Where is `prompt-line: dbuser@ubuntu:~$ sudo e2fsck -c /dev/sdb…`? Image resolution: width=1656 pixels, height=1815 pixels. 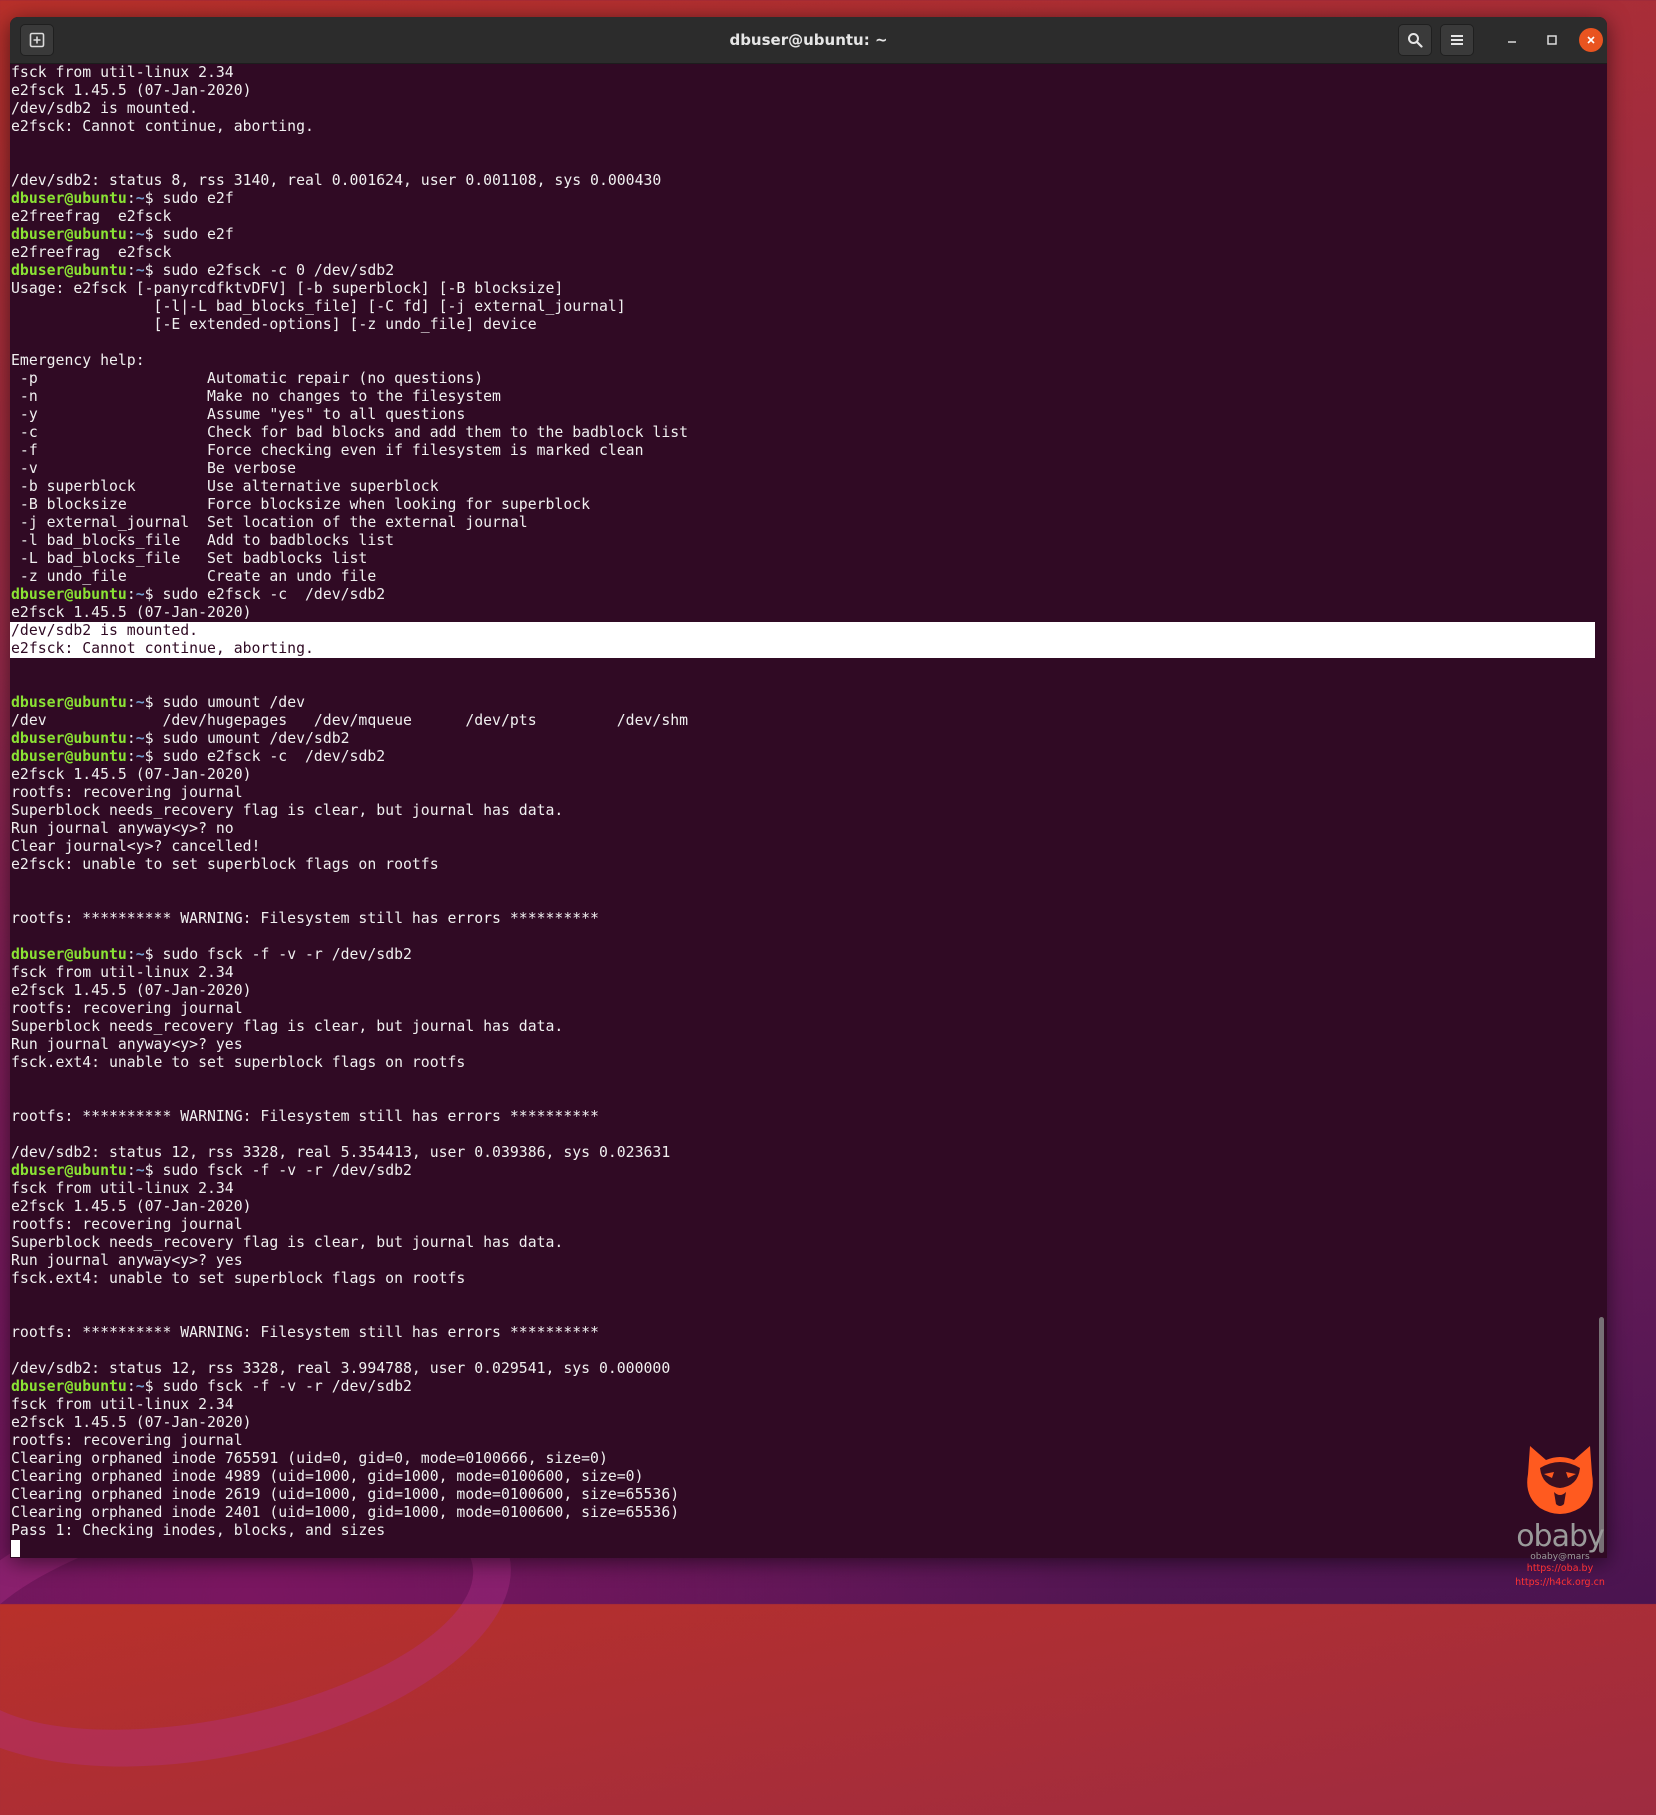
prompt-line: dbuser@ubuntu:~$ sudo e2fsck -c /dev/sdb… is located at coordinates (802, 757).